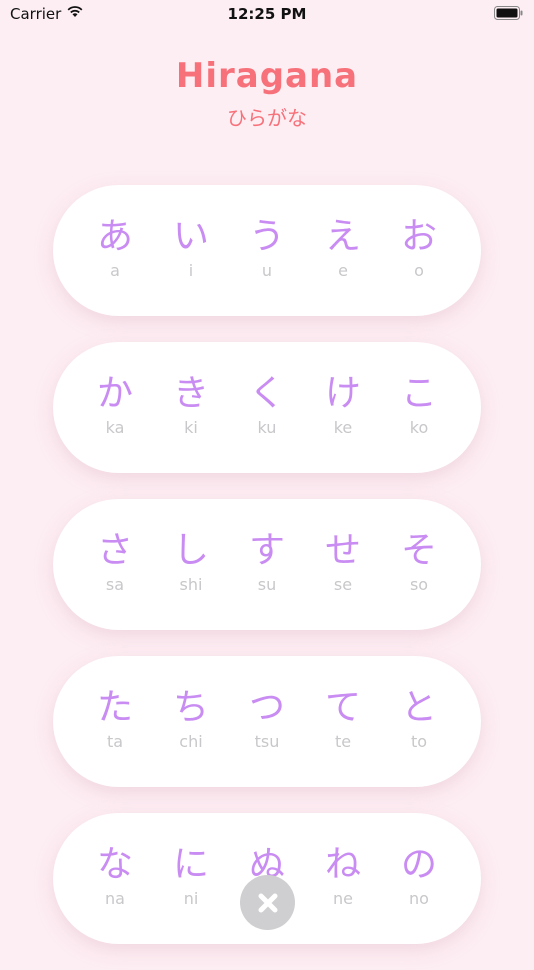 This screenshot has width=534, height=970. I want to click on romaji-label: sa, so click(115, 584).